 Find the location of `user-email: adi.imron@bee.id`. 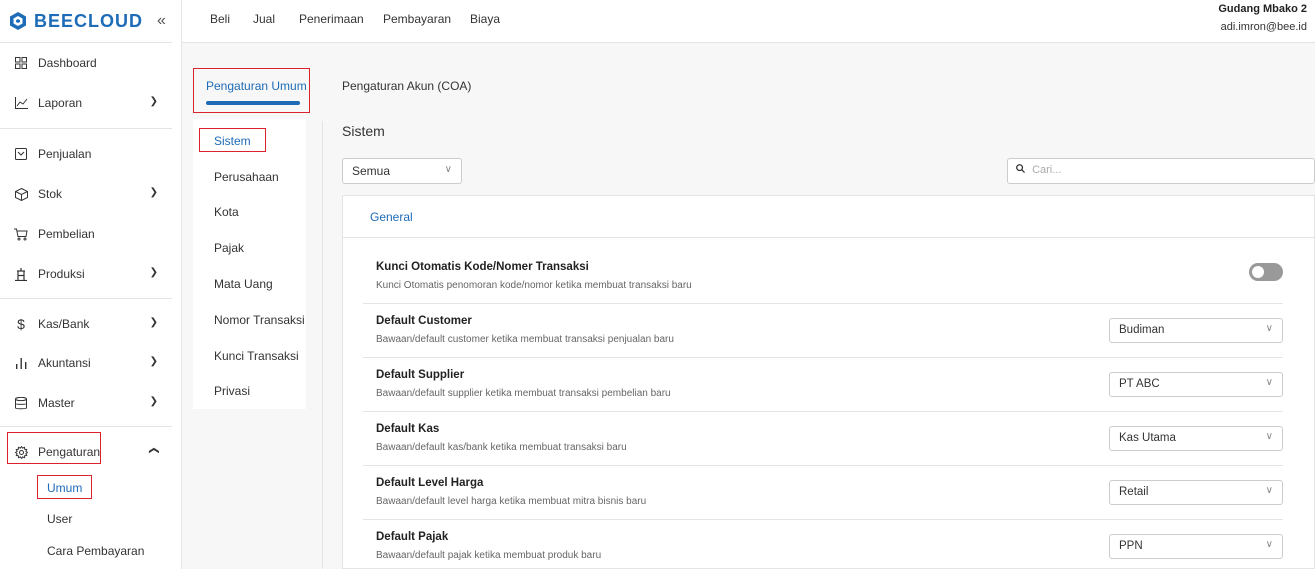

user-email: adi.imron@bee.id is located at coordinates (1263, 27).